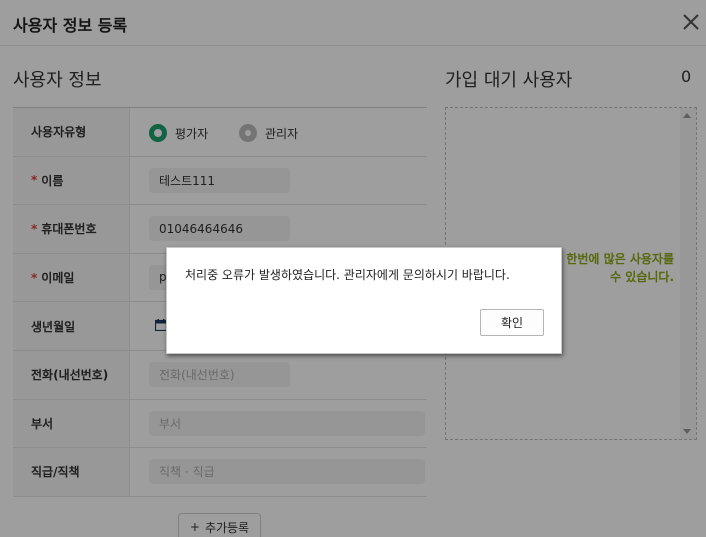 The image size is (706, 537). What do you see at coordinates (347, 275) in the screenshot?
I see `error-message: 처리중 오류가 발생하였습니다. 관리자에게 문의하시기 바랍니다.` at bounding box center [347, 275].